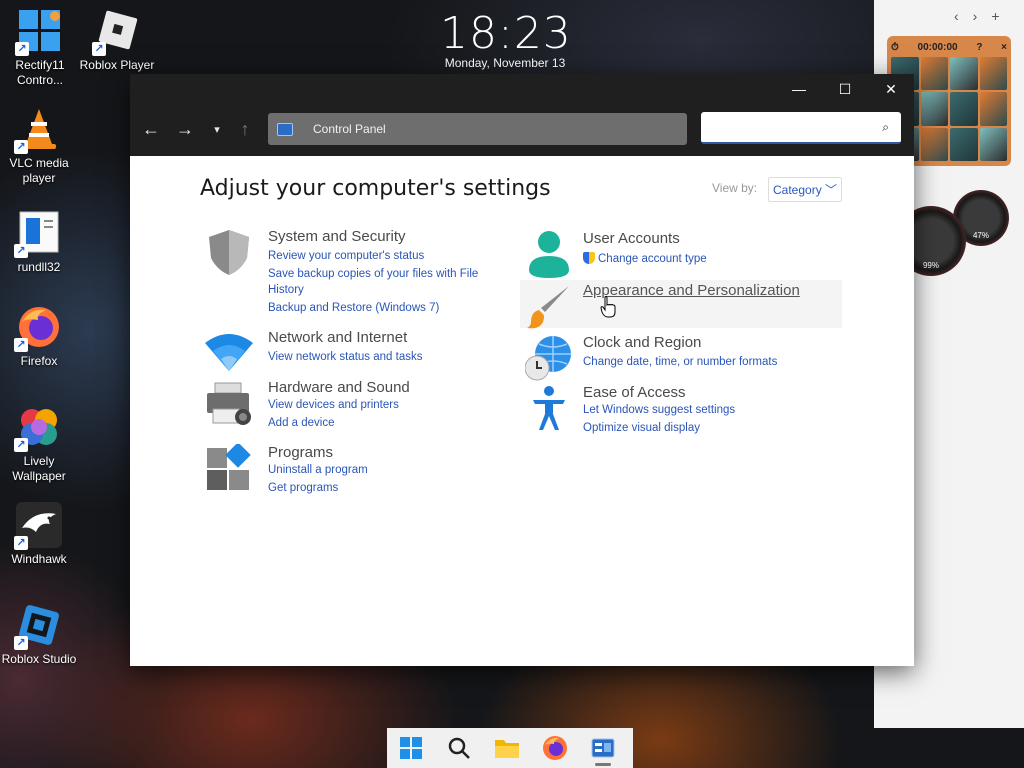 This screenshot has width=1024, height=768. I want to click on firefox-icon, so click(555, 748).